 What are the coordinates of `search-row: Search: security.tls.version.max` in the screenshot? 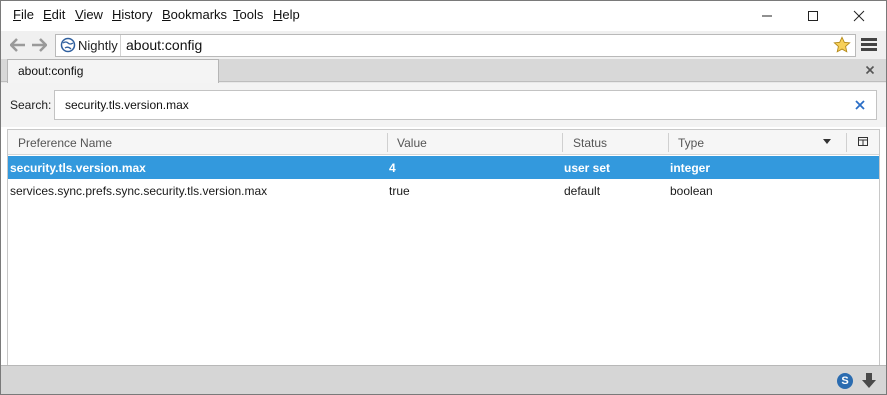 It's located at (443, 105).